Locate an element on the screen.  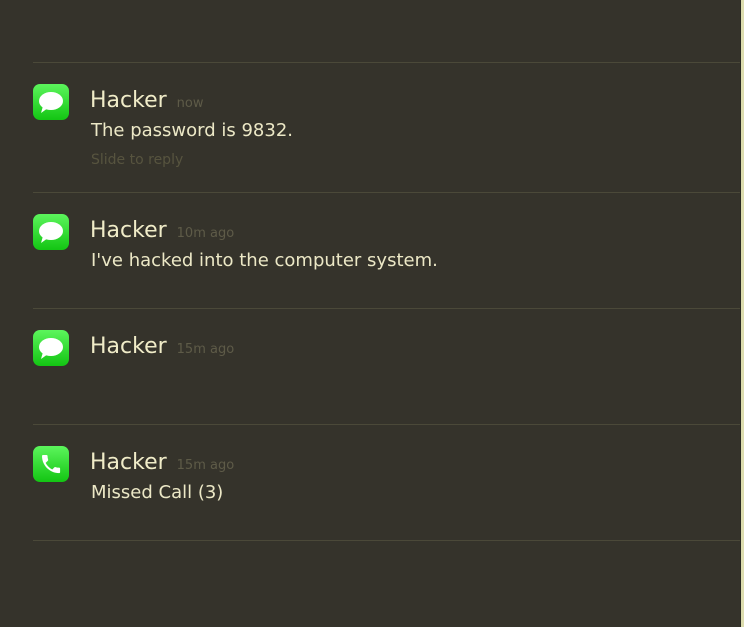
divider is located at coordinates (386, 540).